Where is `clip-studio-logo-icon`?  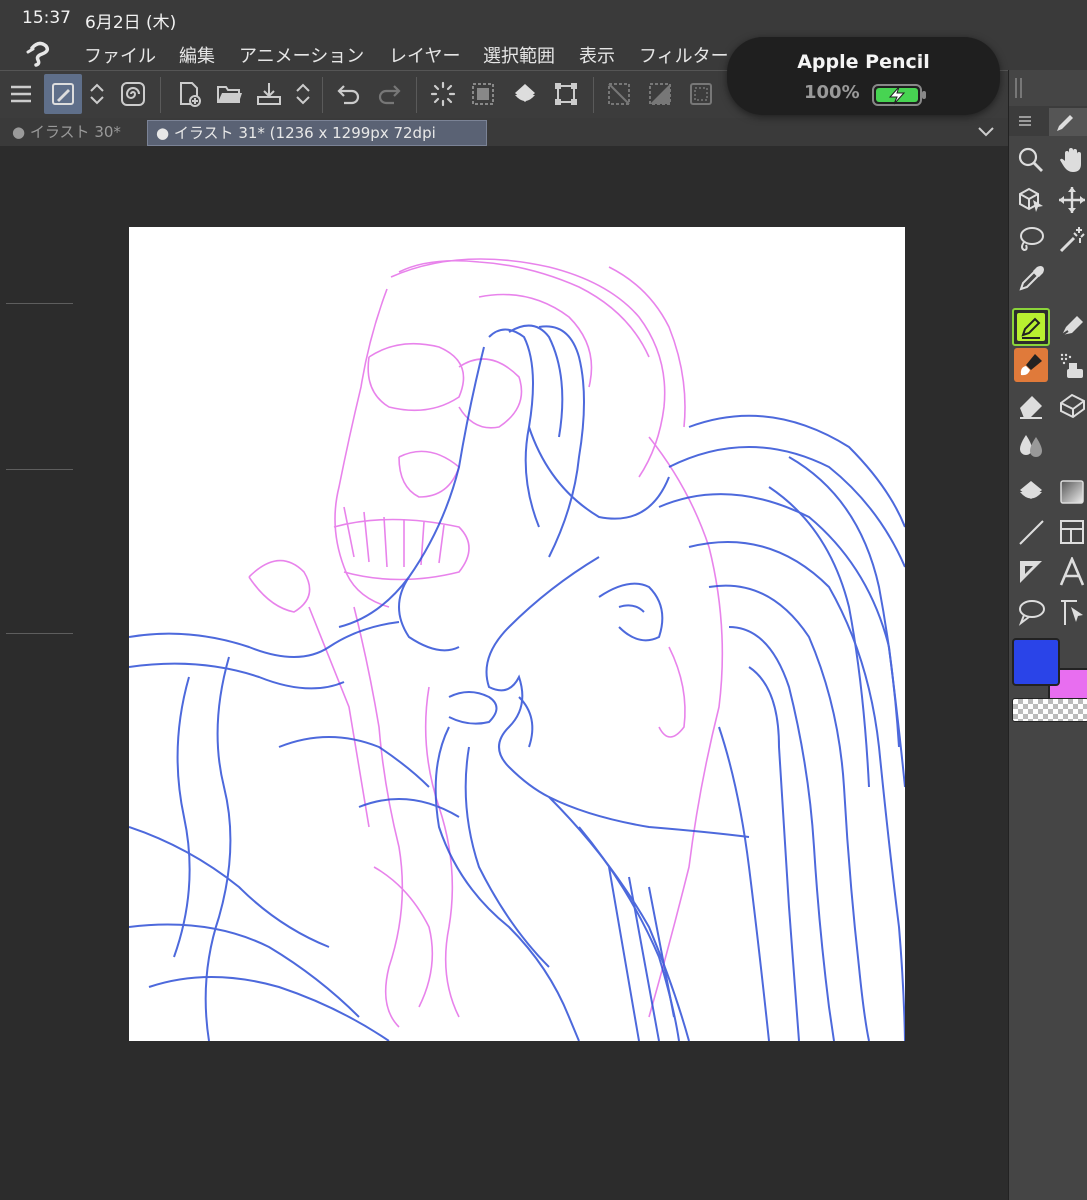 clip-studio-logo-icon is located at coordinates (39, 53).